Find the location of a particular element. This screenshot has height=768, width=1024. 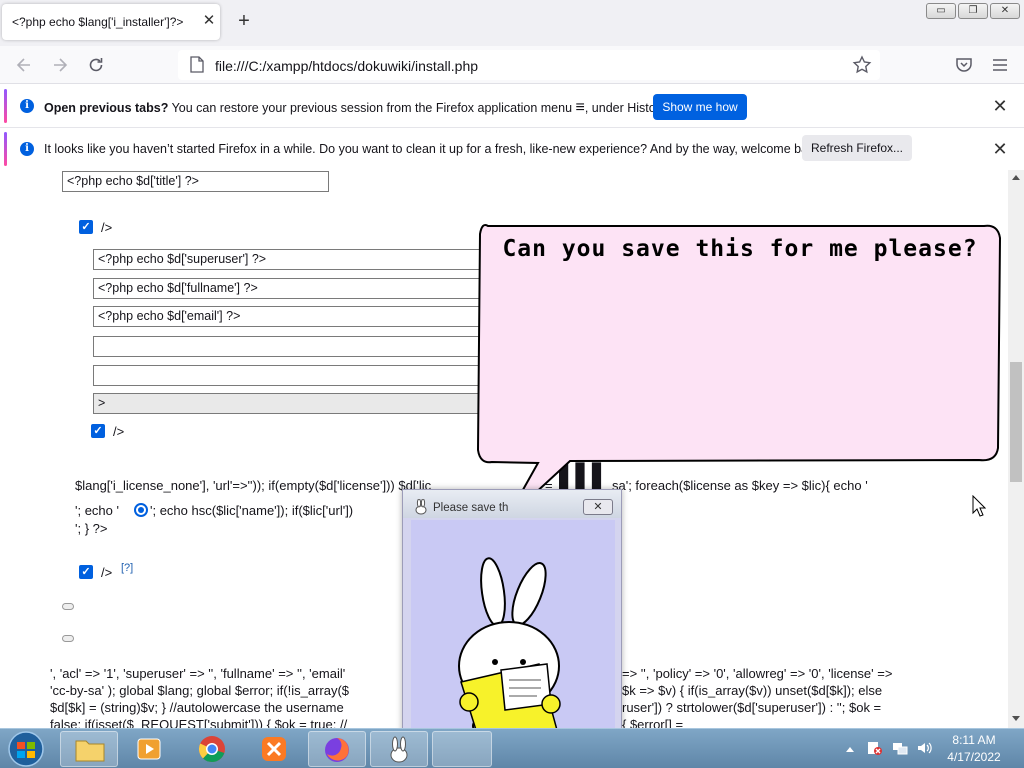

pop-label: /> is located at coordinates (107, 572).